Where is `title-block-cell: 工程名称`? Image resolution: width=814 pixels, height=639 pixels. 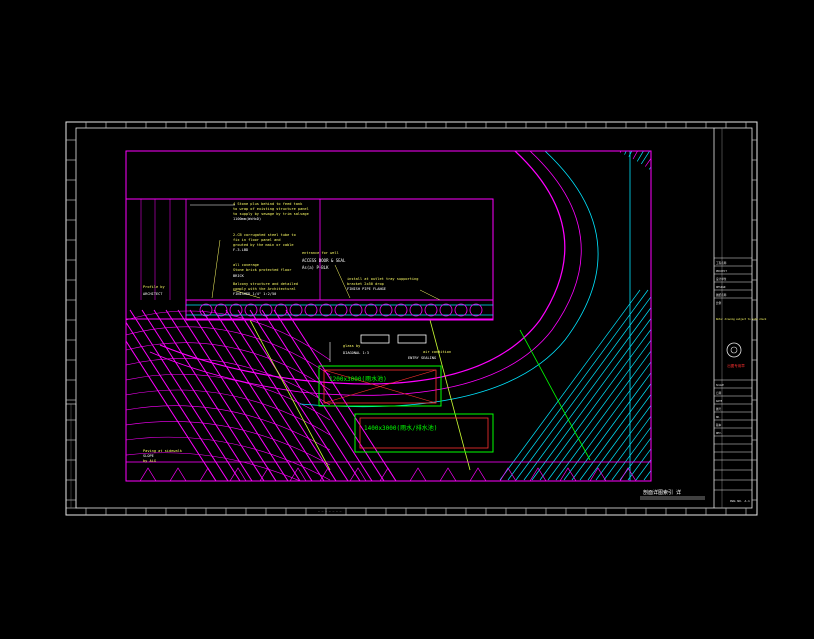
title-block-cell: 工程名称 is located at coordinates (721, 263).